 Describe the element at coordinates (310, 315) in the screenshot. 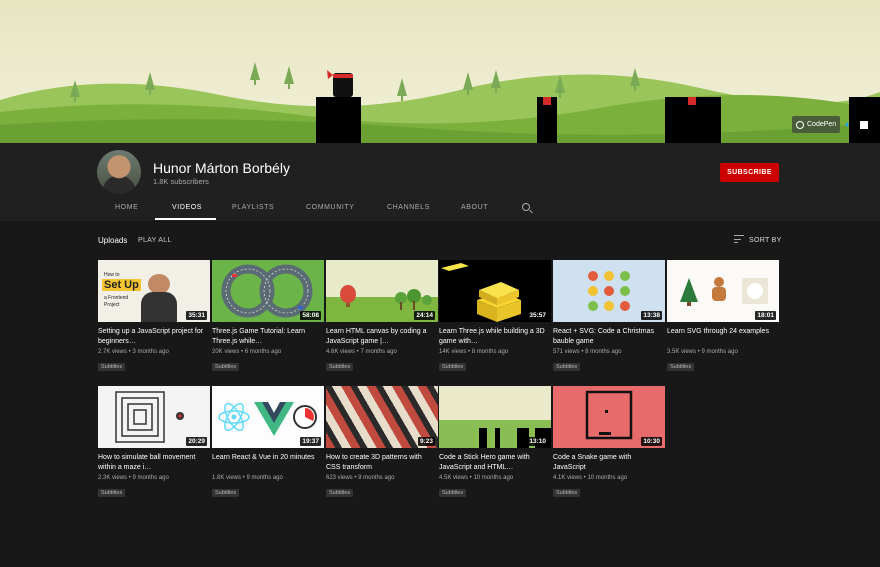

I see `video-duration: 58:08` at that location.